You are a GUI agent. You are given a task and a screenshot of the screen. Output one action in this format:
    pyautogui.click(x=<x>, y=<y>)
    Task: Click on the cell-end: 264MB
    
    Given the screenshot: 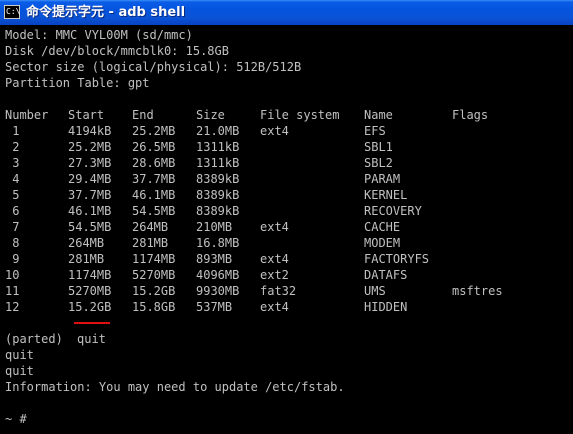 What is the action you would take?
    pyautogui.click(x=150, y=227)
    